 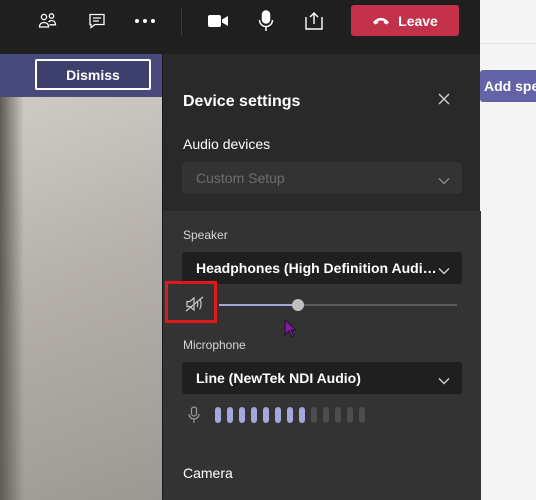 What do you see at coordinates (12, 298) in the screenshot?
I see `video-feed-shadow` at bounding box center [12, 298].